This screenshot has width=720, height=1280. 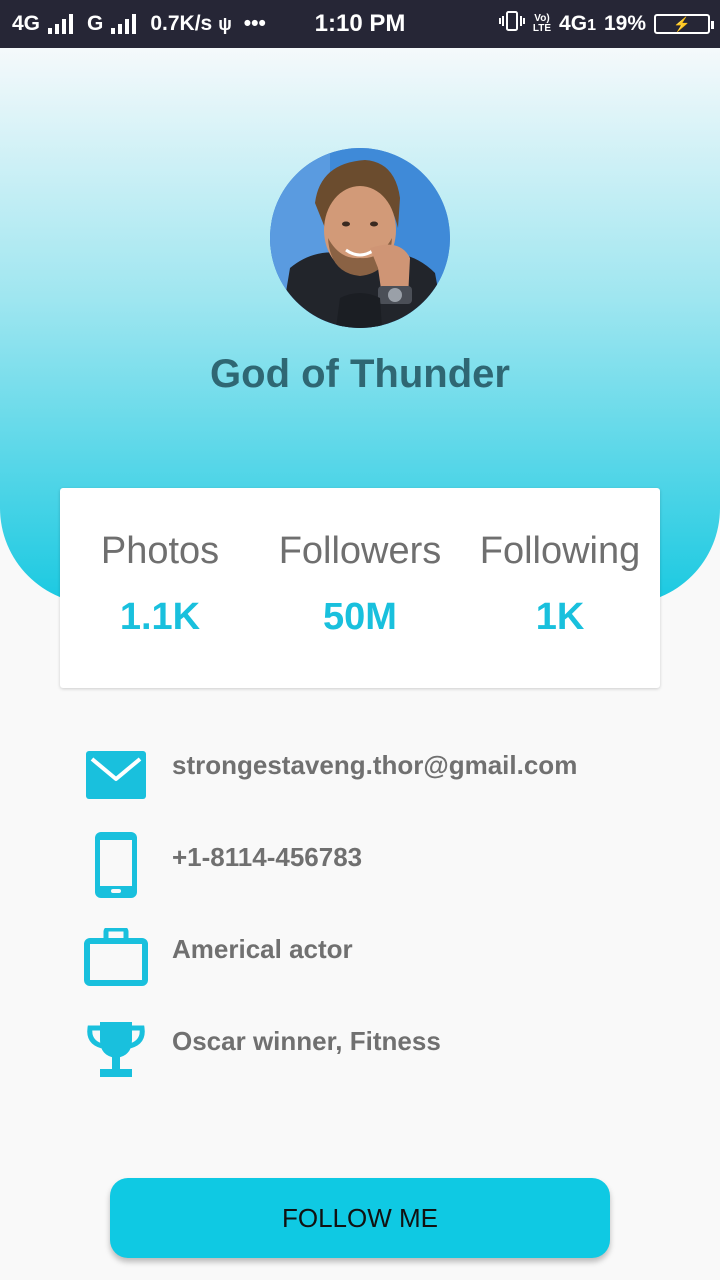 I want to click on trophy-icon, so click(x=116, y=1055).